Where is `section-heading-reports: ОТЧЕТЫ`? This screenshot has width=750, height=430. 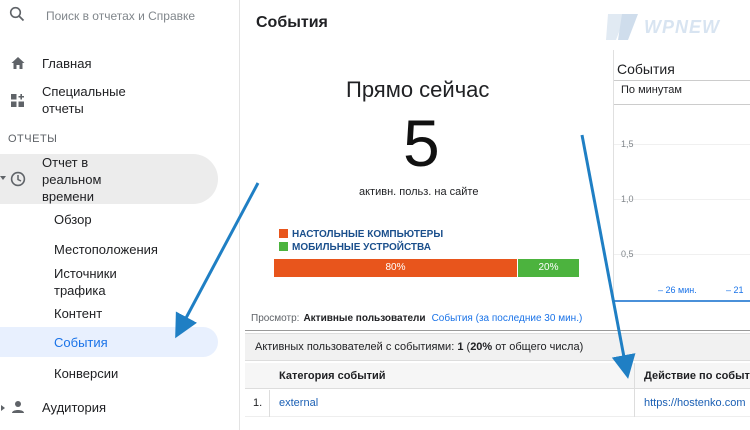 section-heading-reports: ОТЧЕТЫ is located at coordinates (33, 139).